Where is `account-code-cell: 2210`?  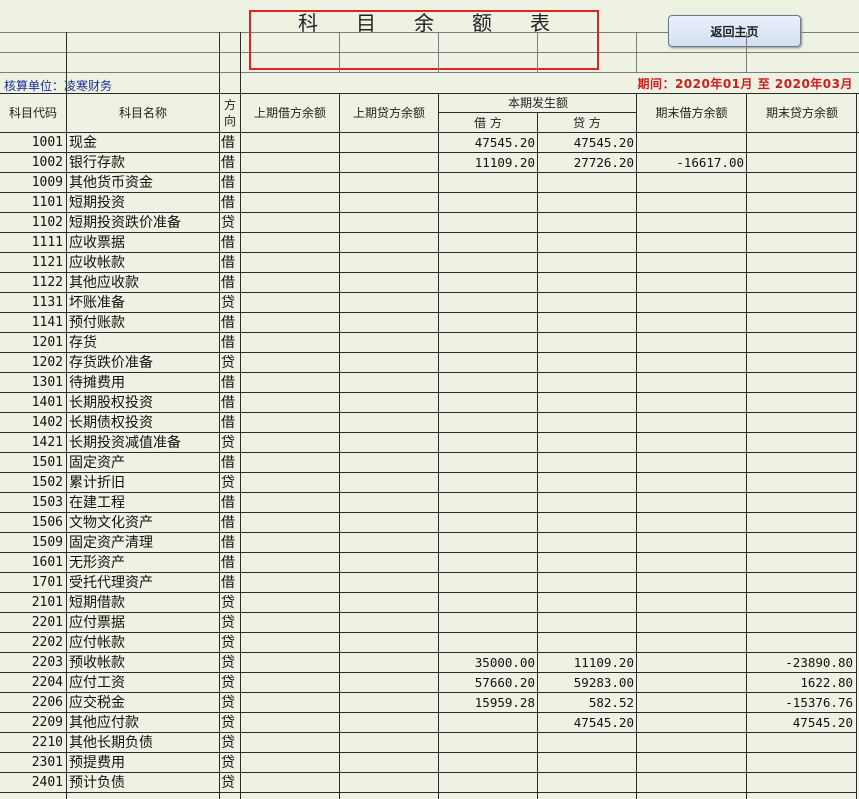
account-code-cell: 2210 is located at coordinates (33, 743).